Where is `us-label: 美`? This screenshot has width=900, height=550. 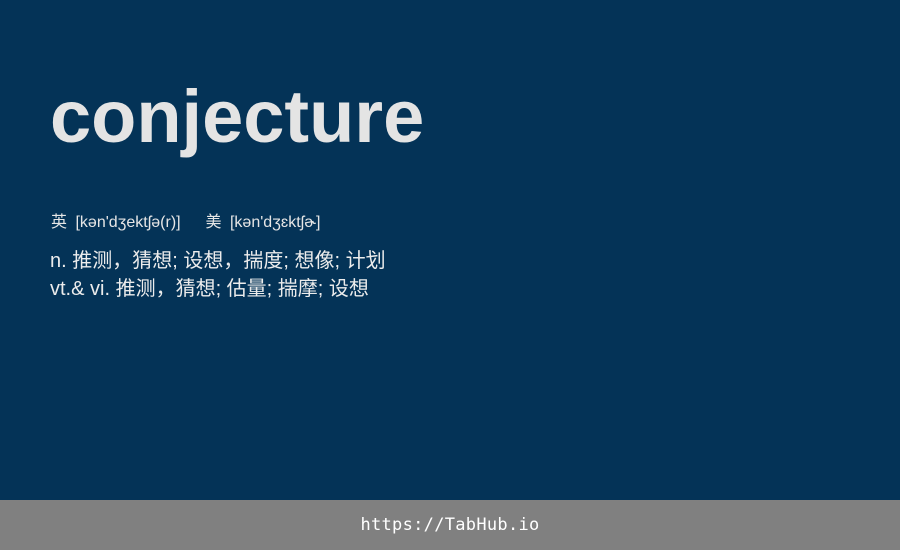
us-label: 美 is located at coordinates (213, 222).